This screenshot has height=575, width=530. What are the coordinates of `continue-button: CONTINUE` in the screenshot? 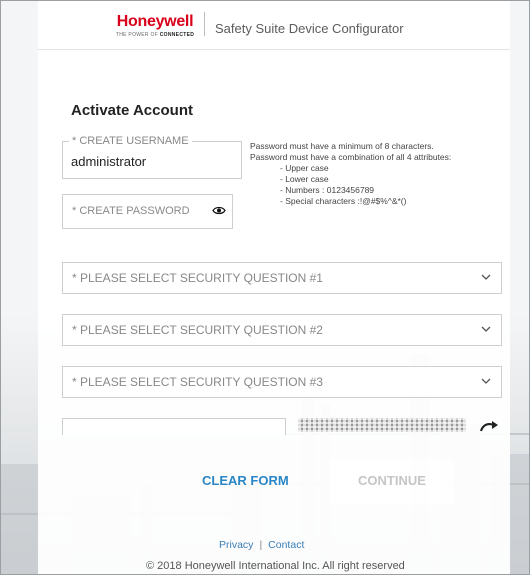 It's located at (392, 480).